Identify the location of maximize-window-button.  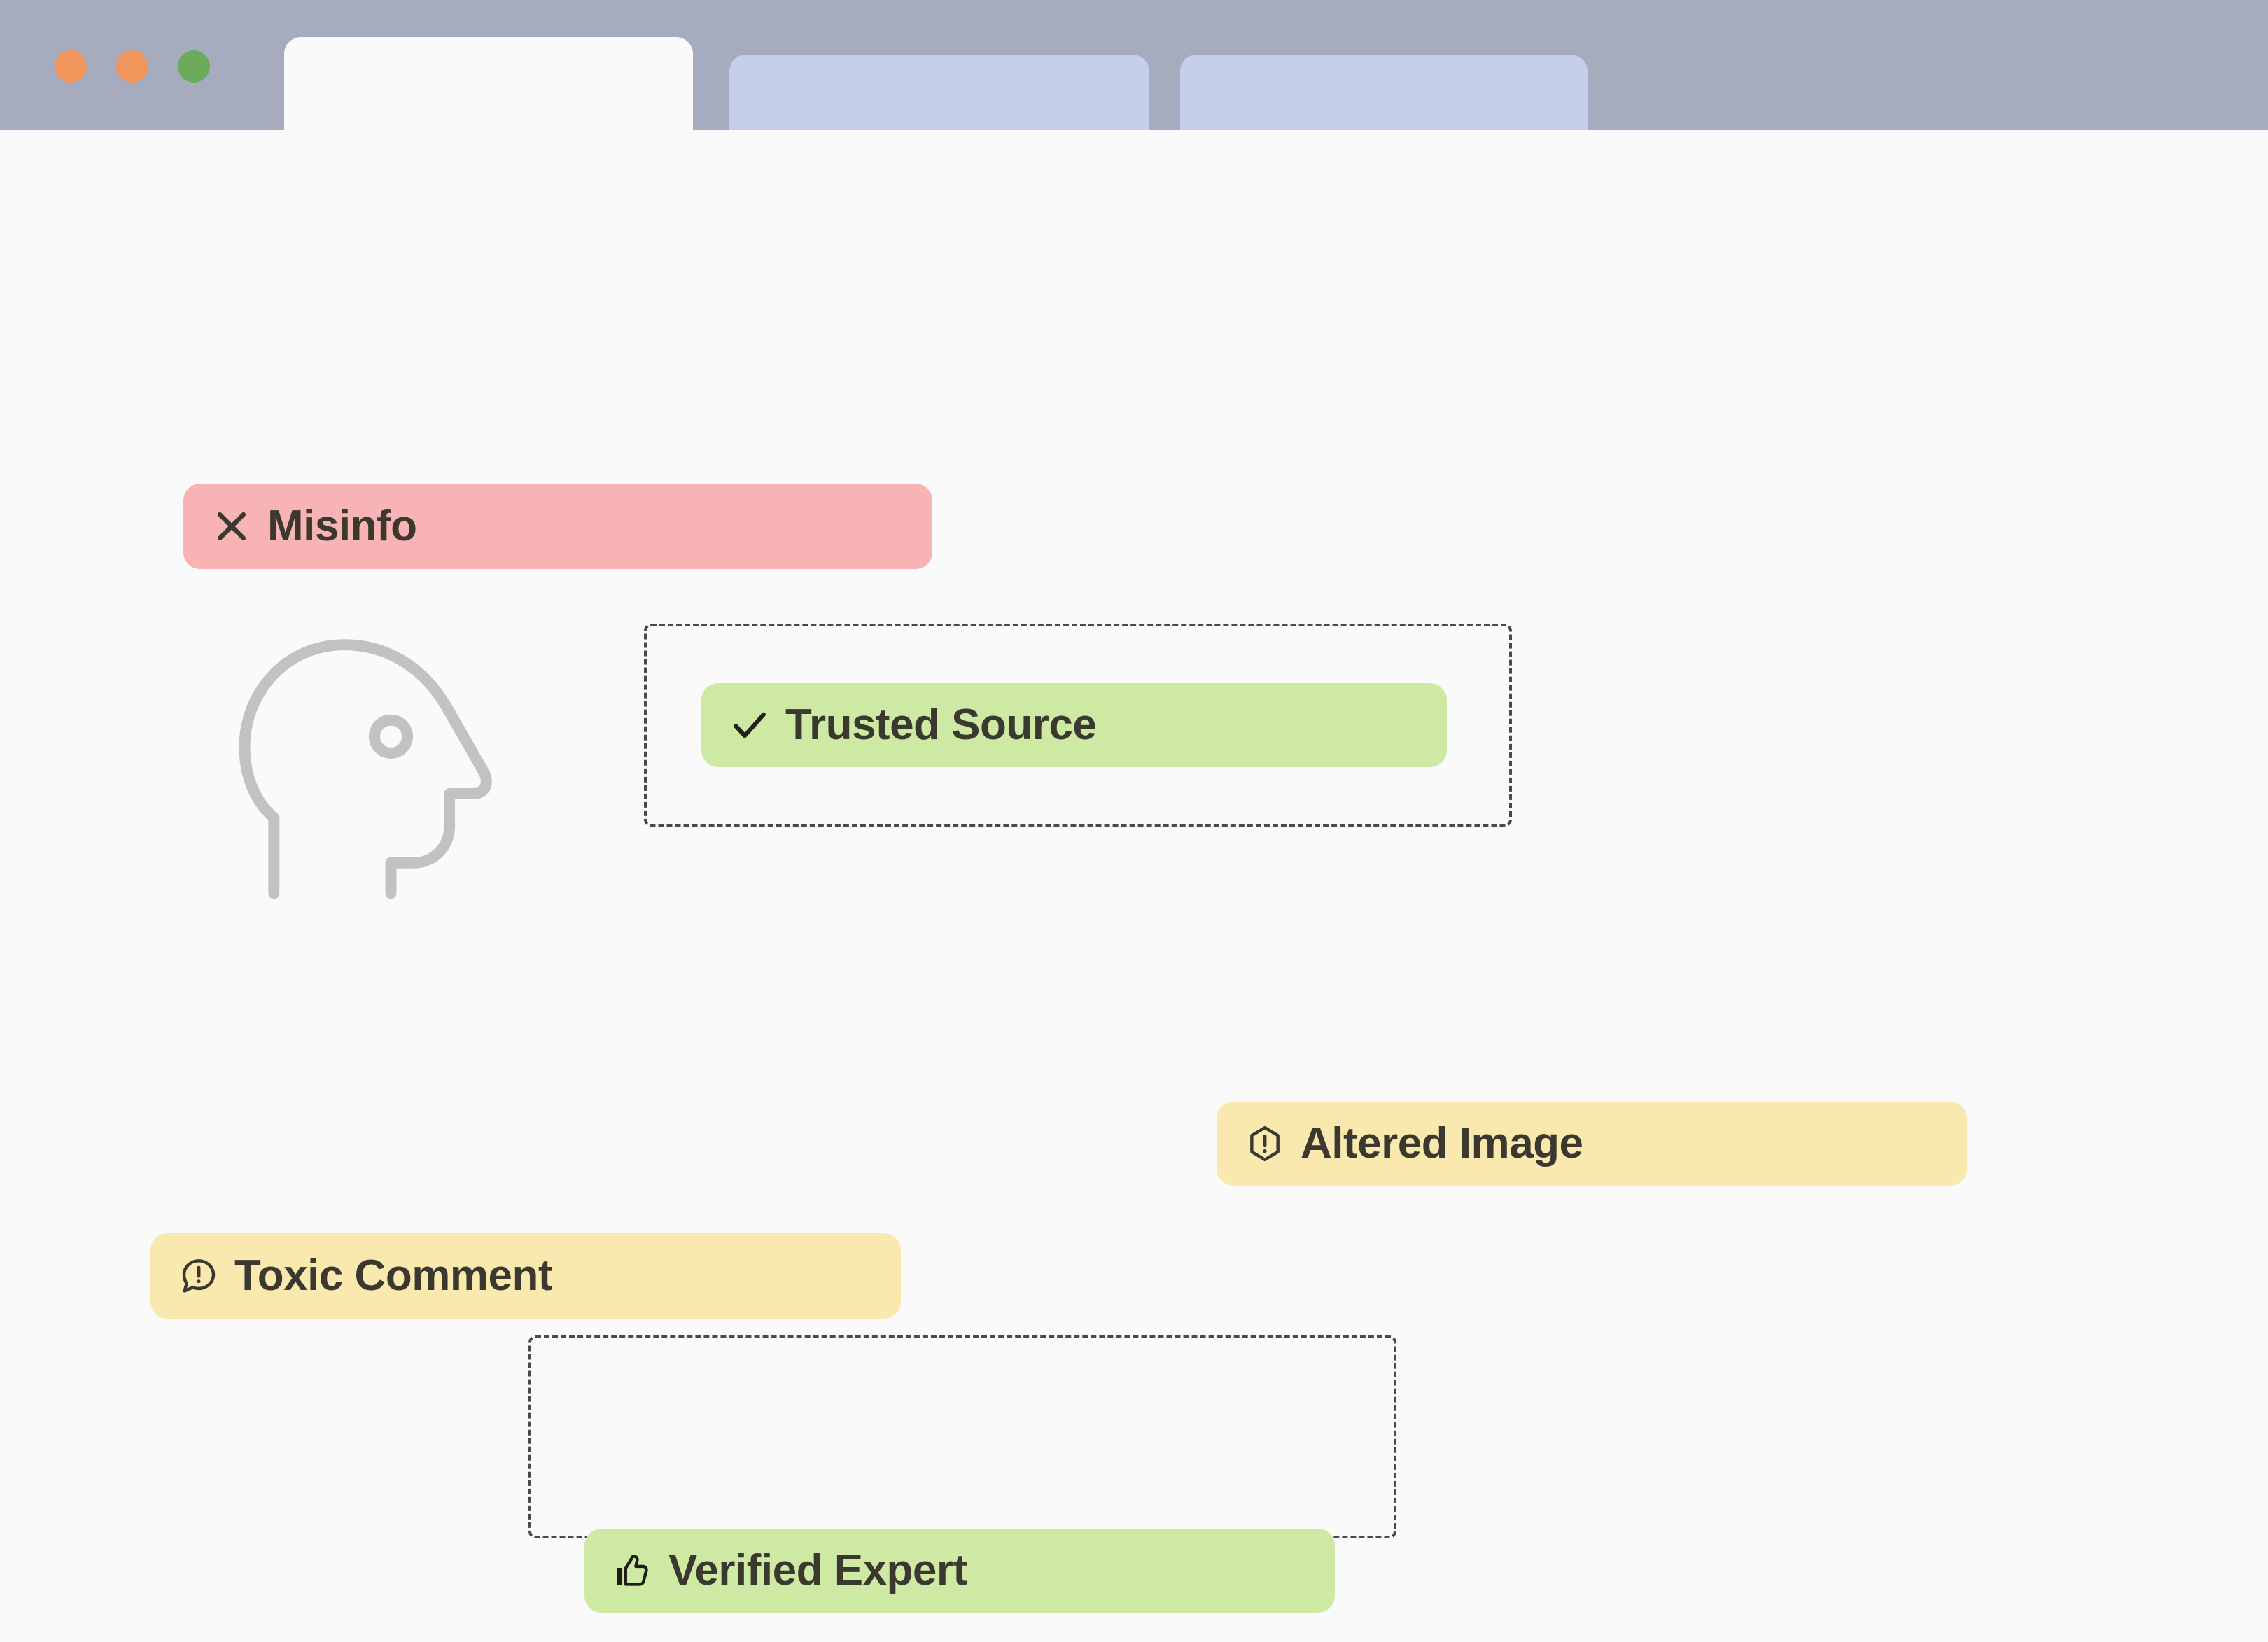
(194, 66).